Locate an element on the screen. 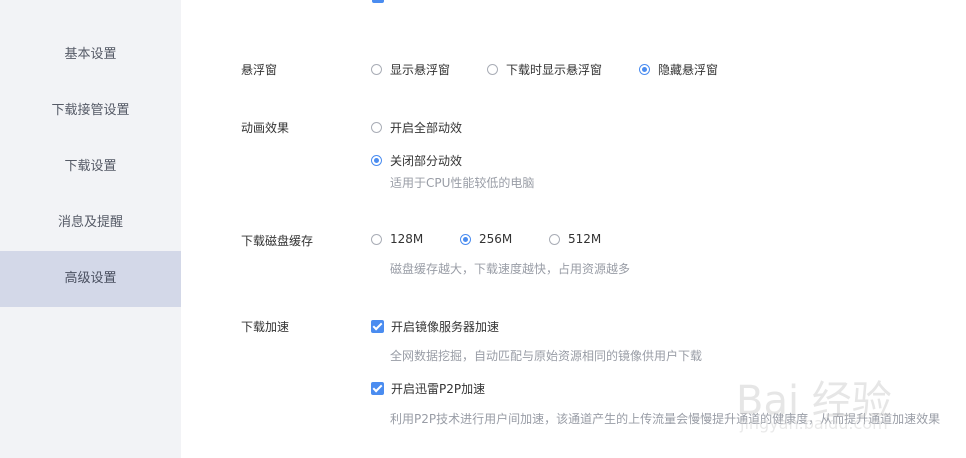 This screenshot has width=966, height=458. radio-label: 256M is located at coordinates (496, 239).